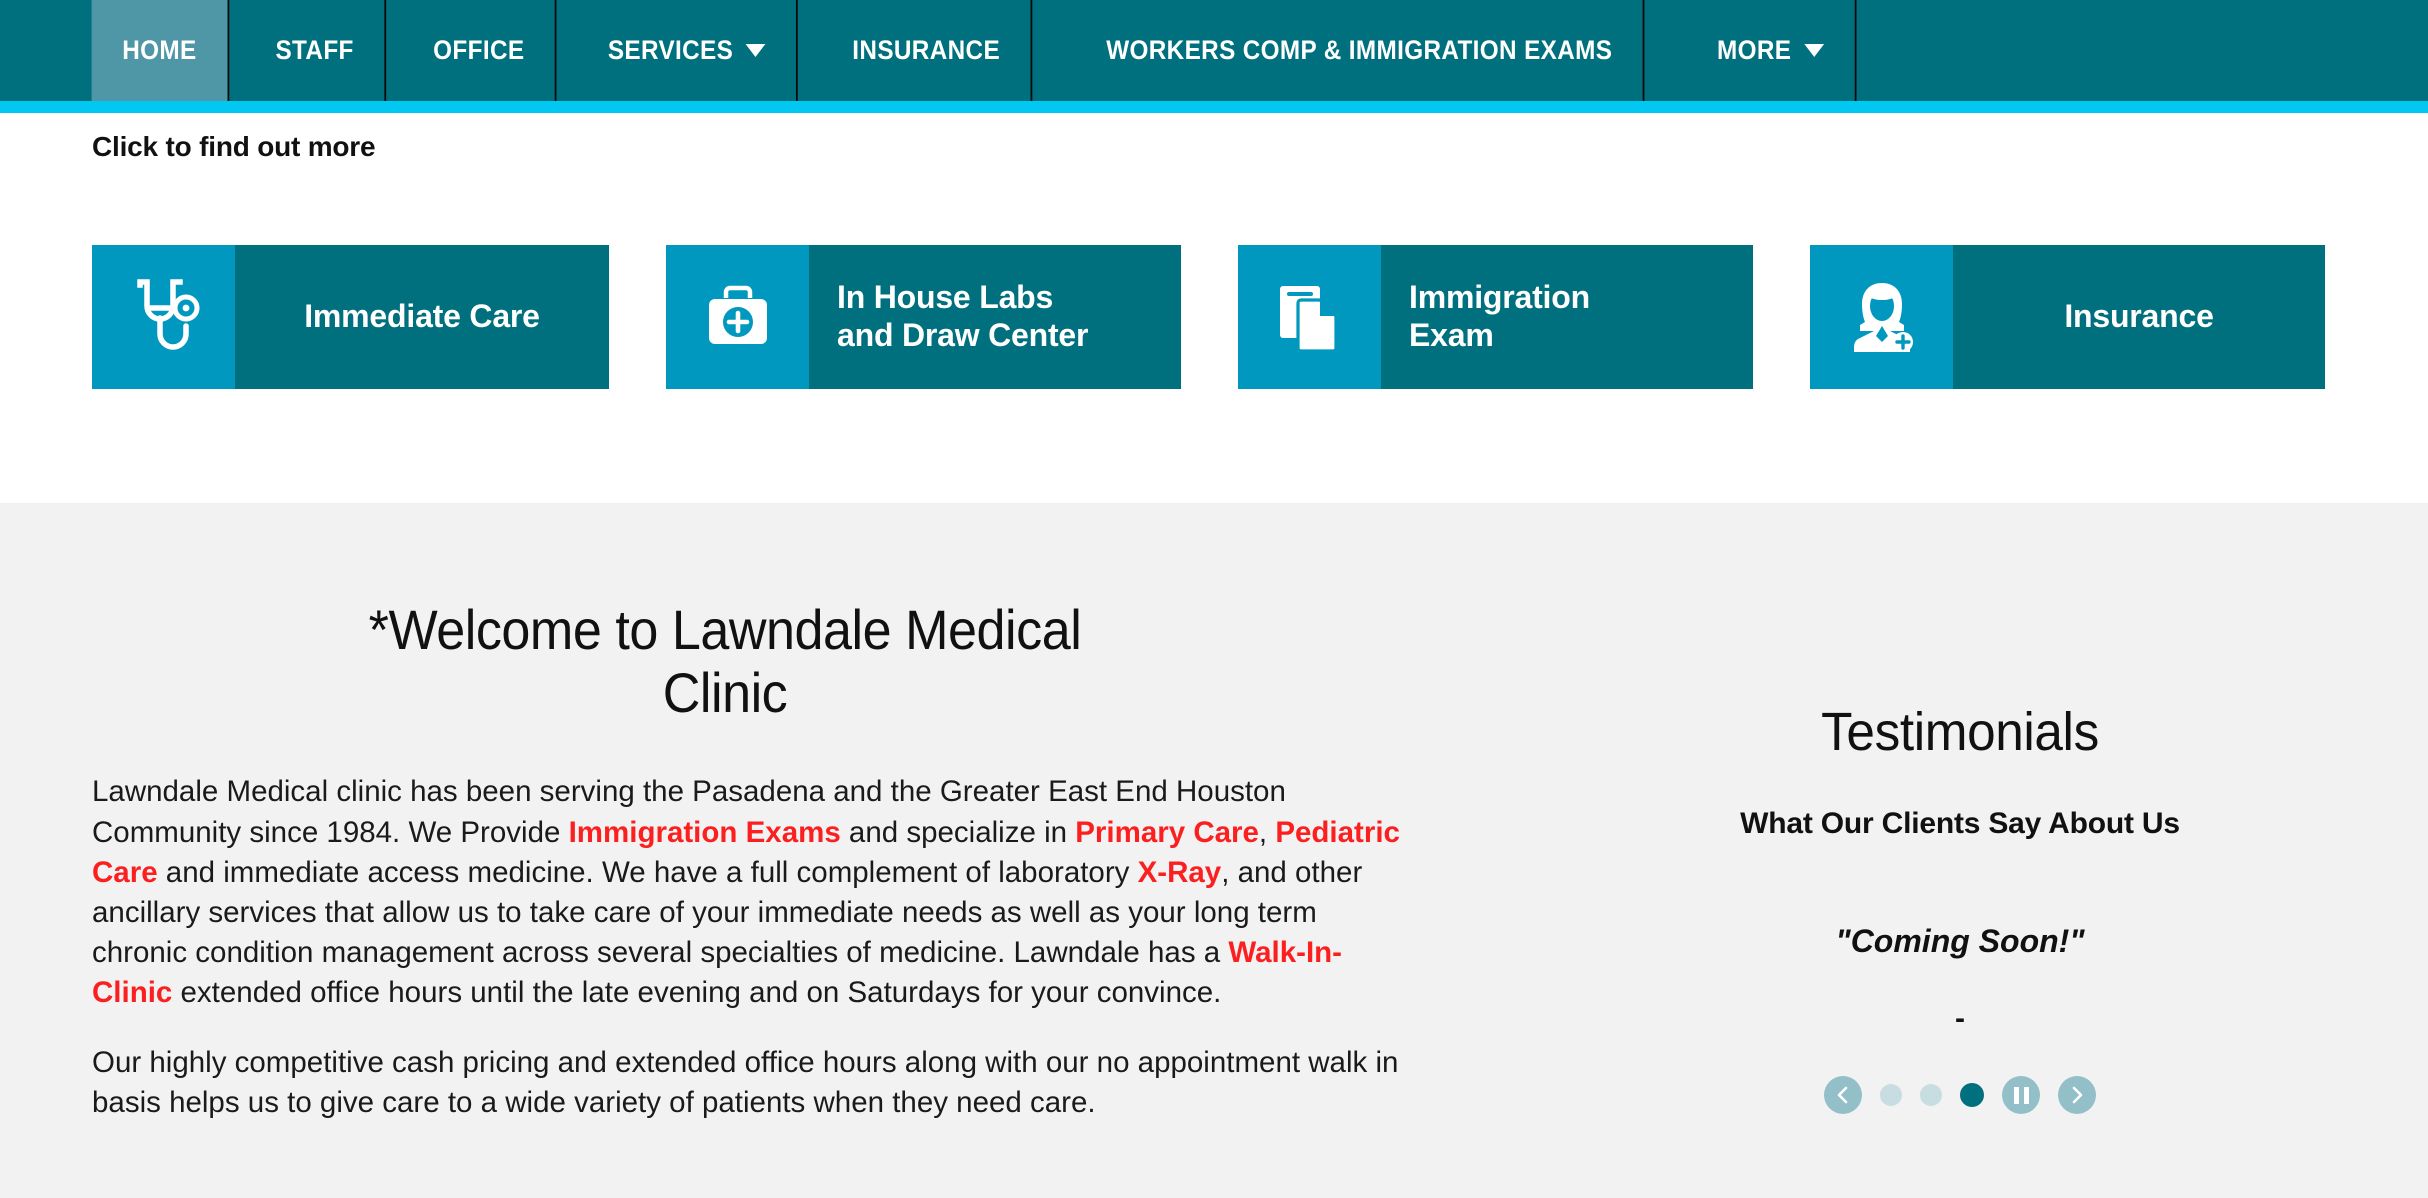  Describe the element at coordinates (2146, 50) in the screenshot. I see `nav-right-spacer` at that location.